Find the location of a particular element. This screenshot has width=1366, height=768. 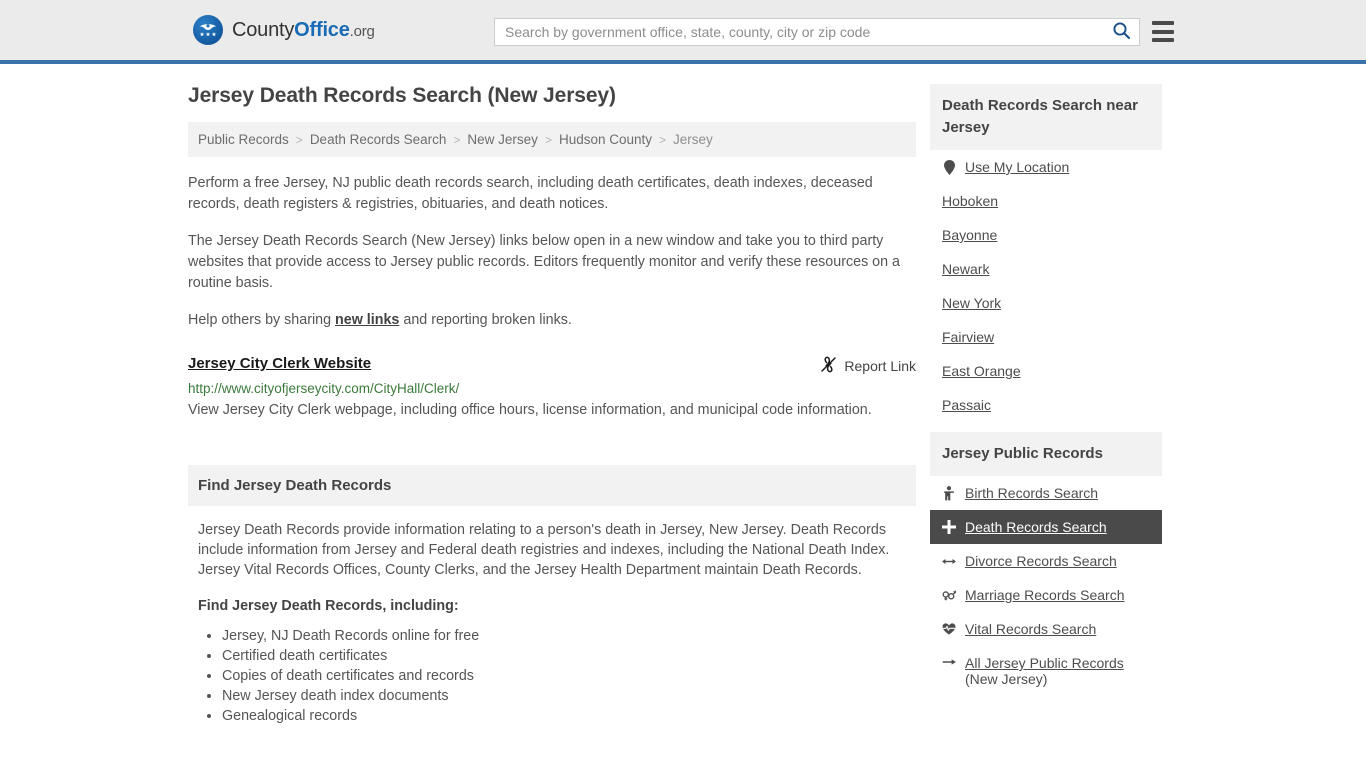

eagle-stars-icon is located at coordinates (208, 30).